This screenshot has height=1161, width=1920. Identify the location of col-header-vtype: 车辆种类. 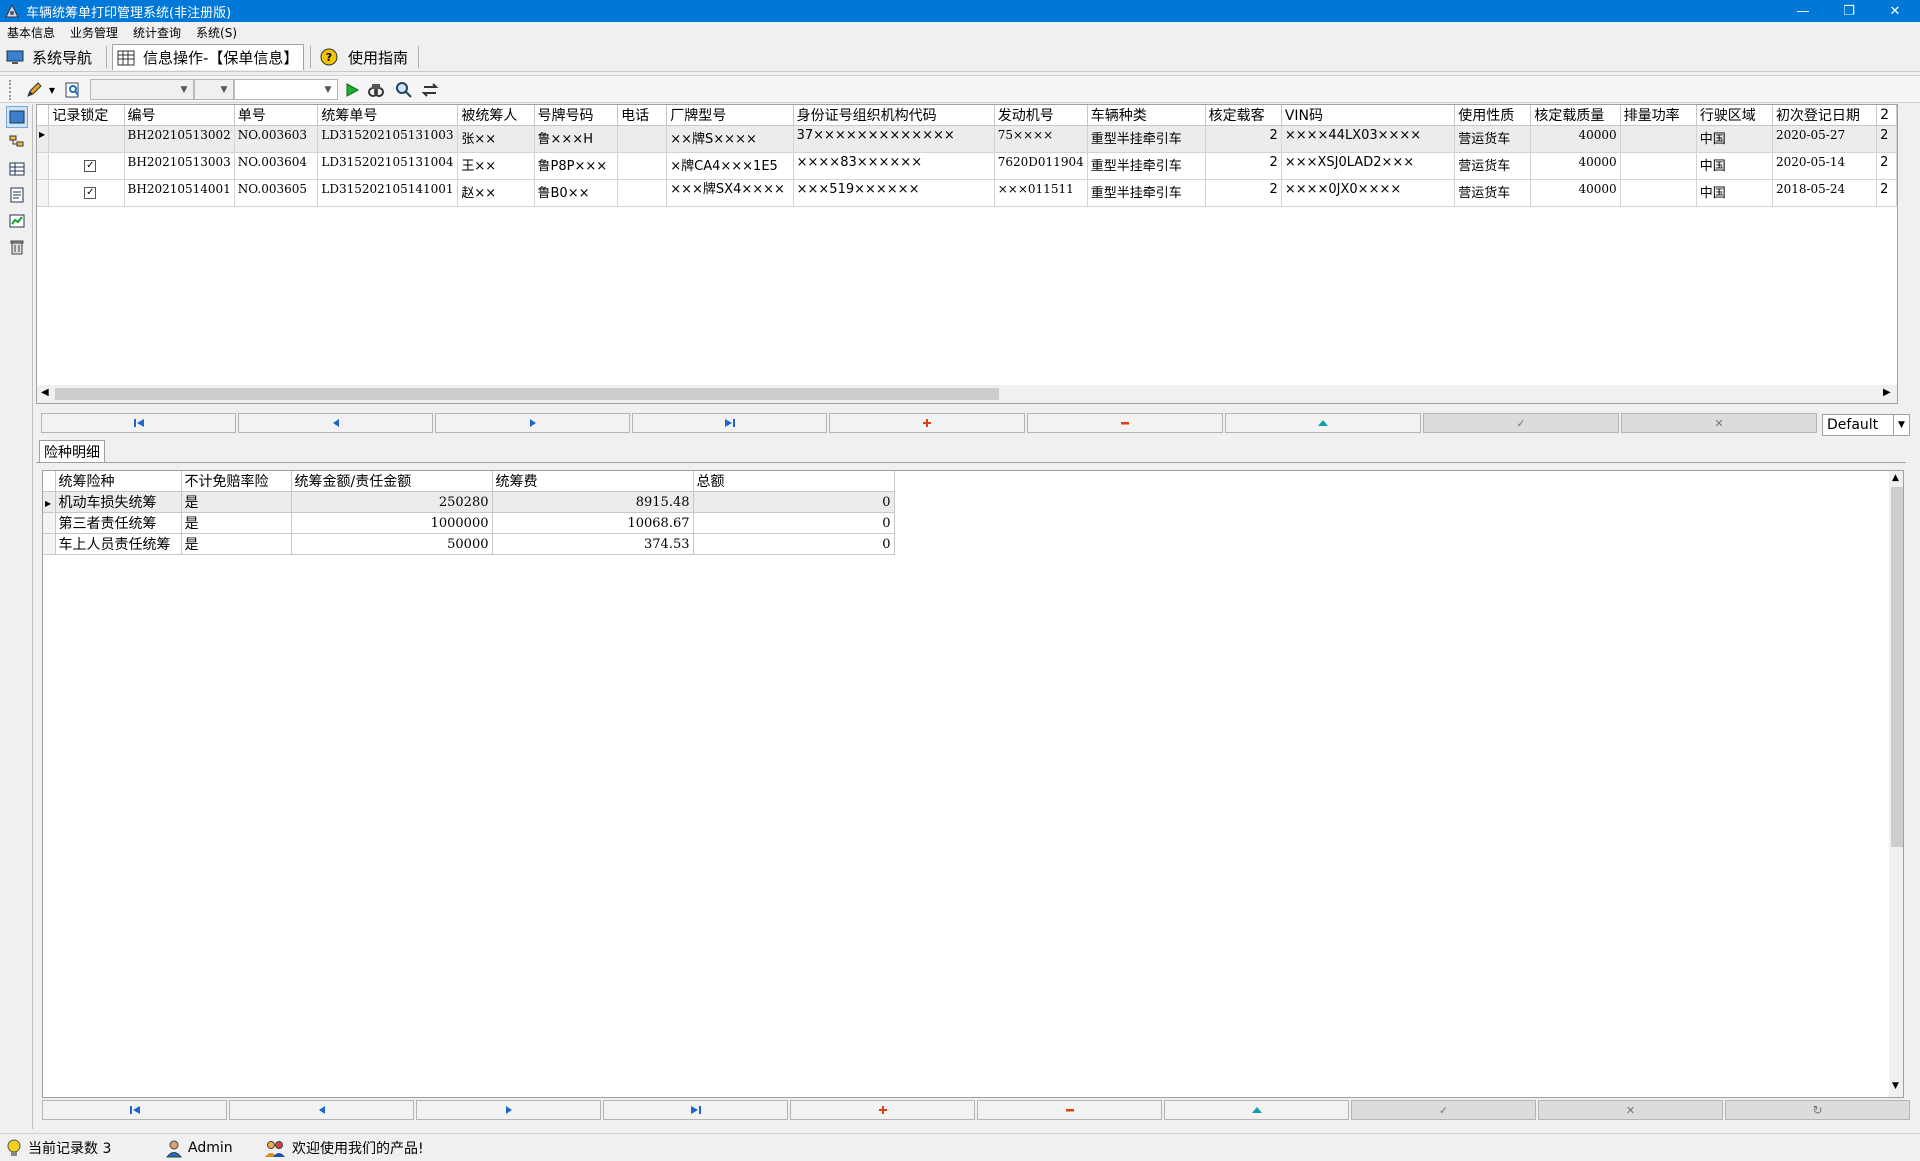
(1146, 115).